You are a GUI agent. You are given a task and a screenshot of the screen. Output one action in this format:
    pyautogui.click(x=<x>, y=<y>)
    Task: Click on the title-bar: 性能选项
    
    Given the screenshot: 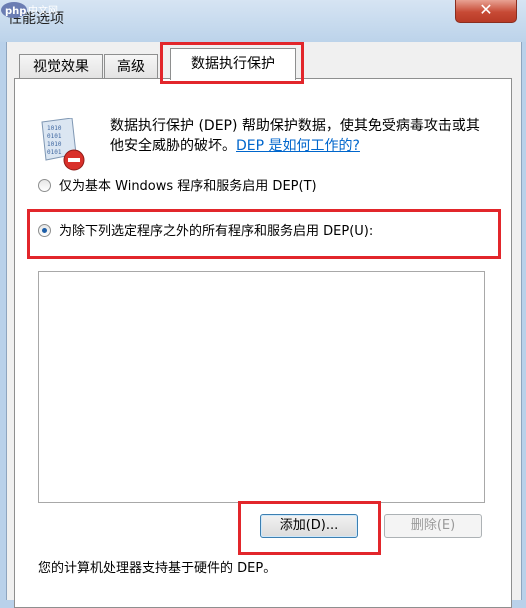 What is the action you would take?
    pyautogui.click(x=263, y=21)
    